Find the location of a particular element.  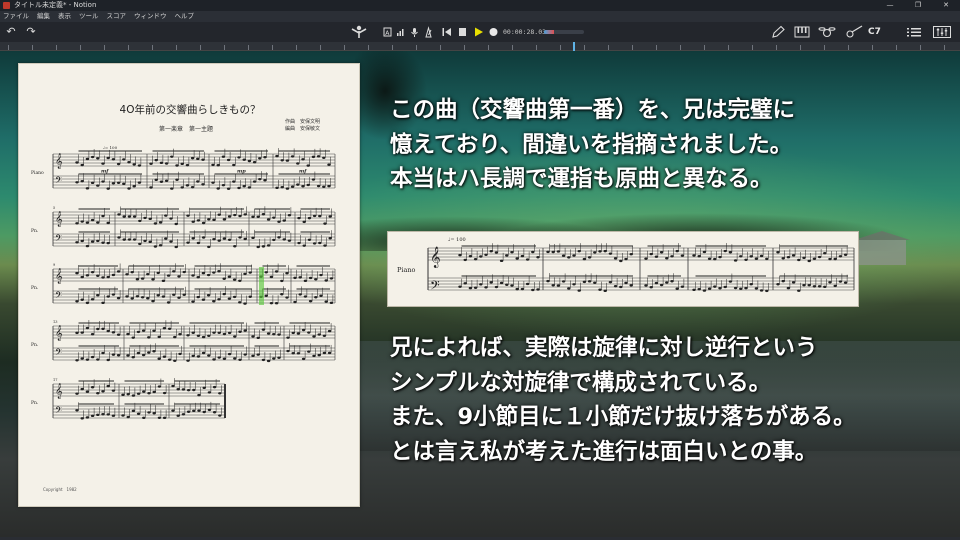

notation-a-icon: A is located at coordinates (387, 32).